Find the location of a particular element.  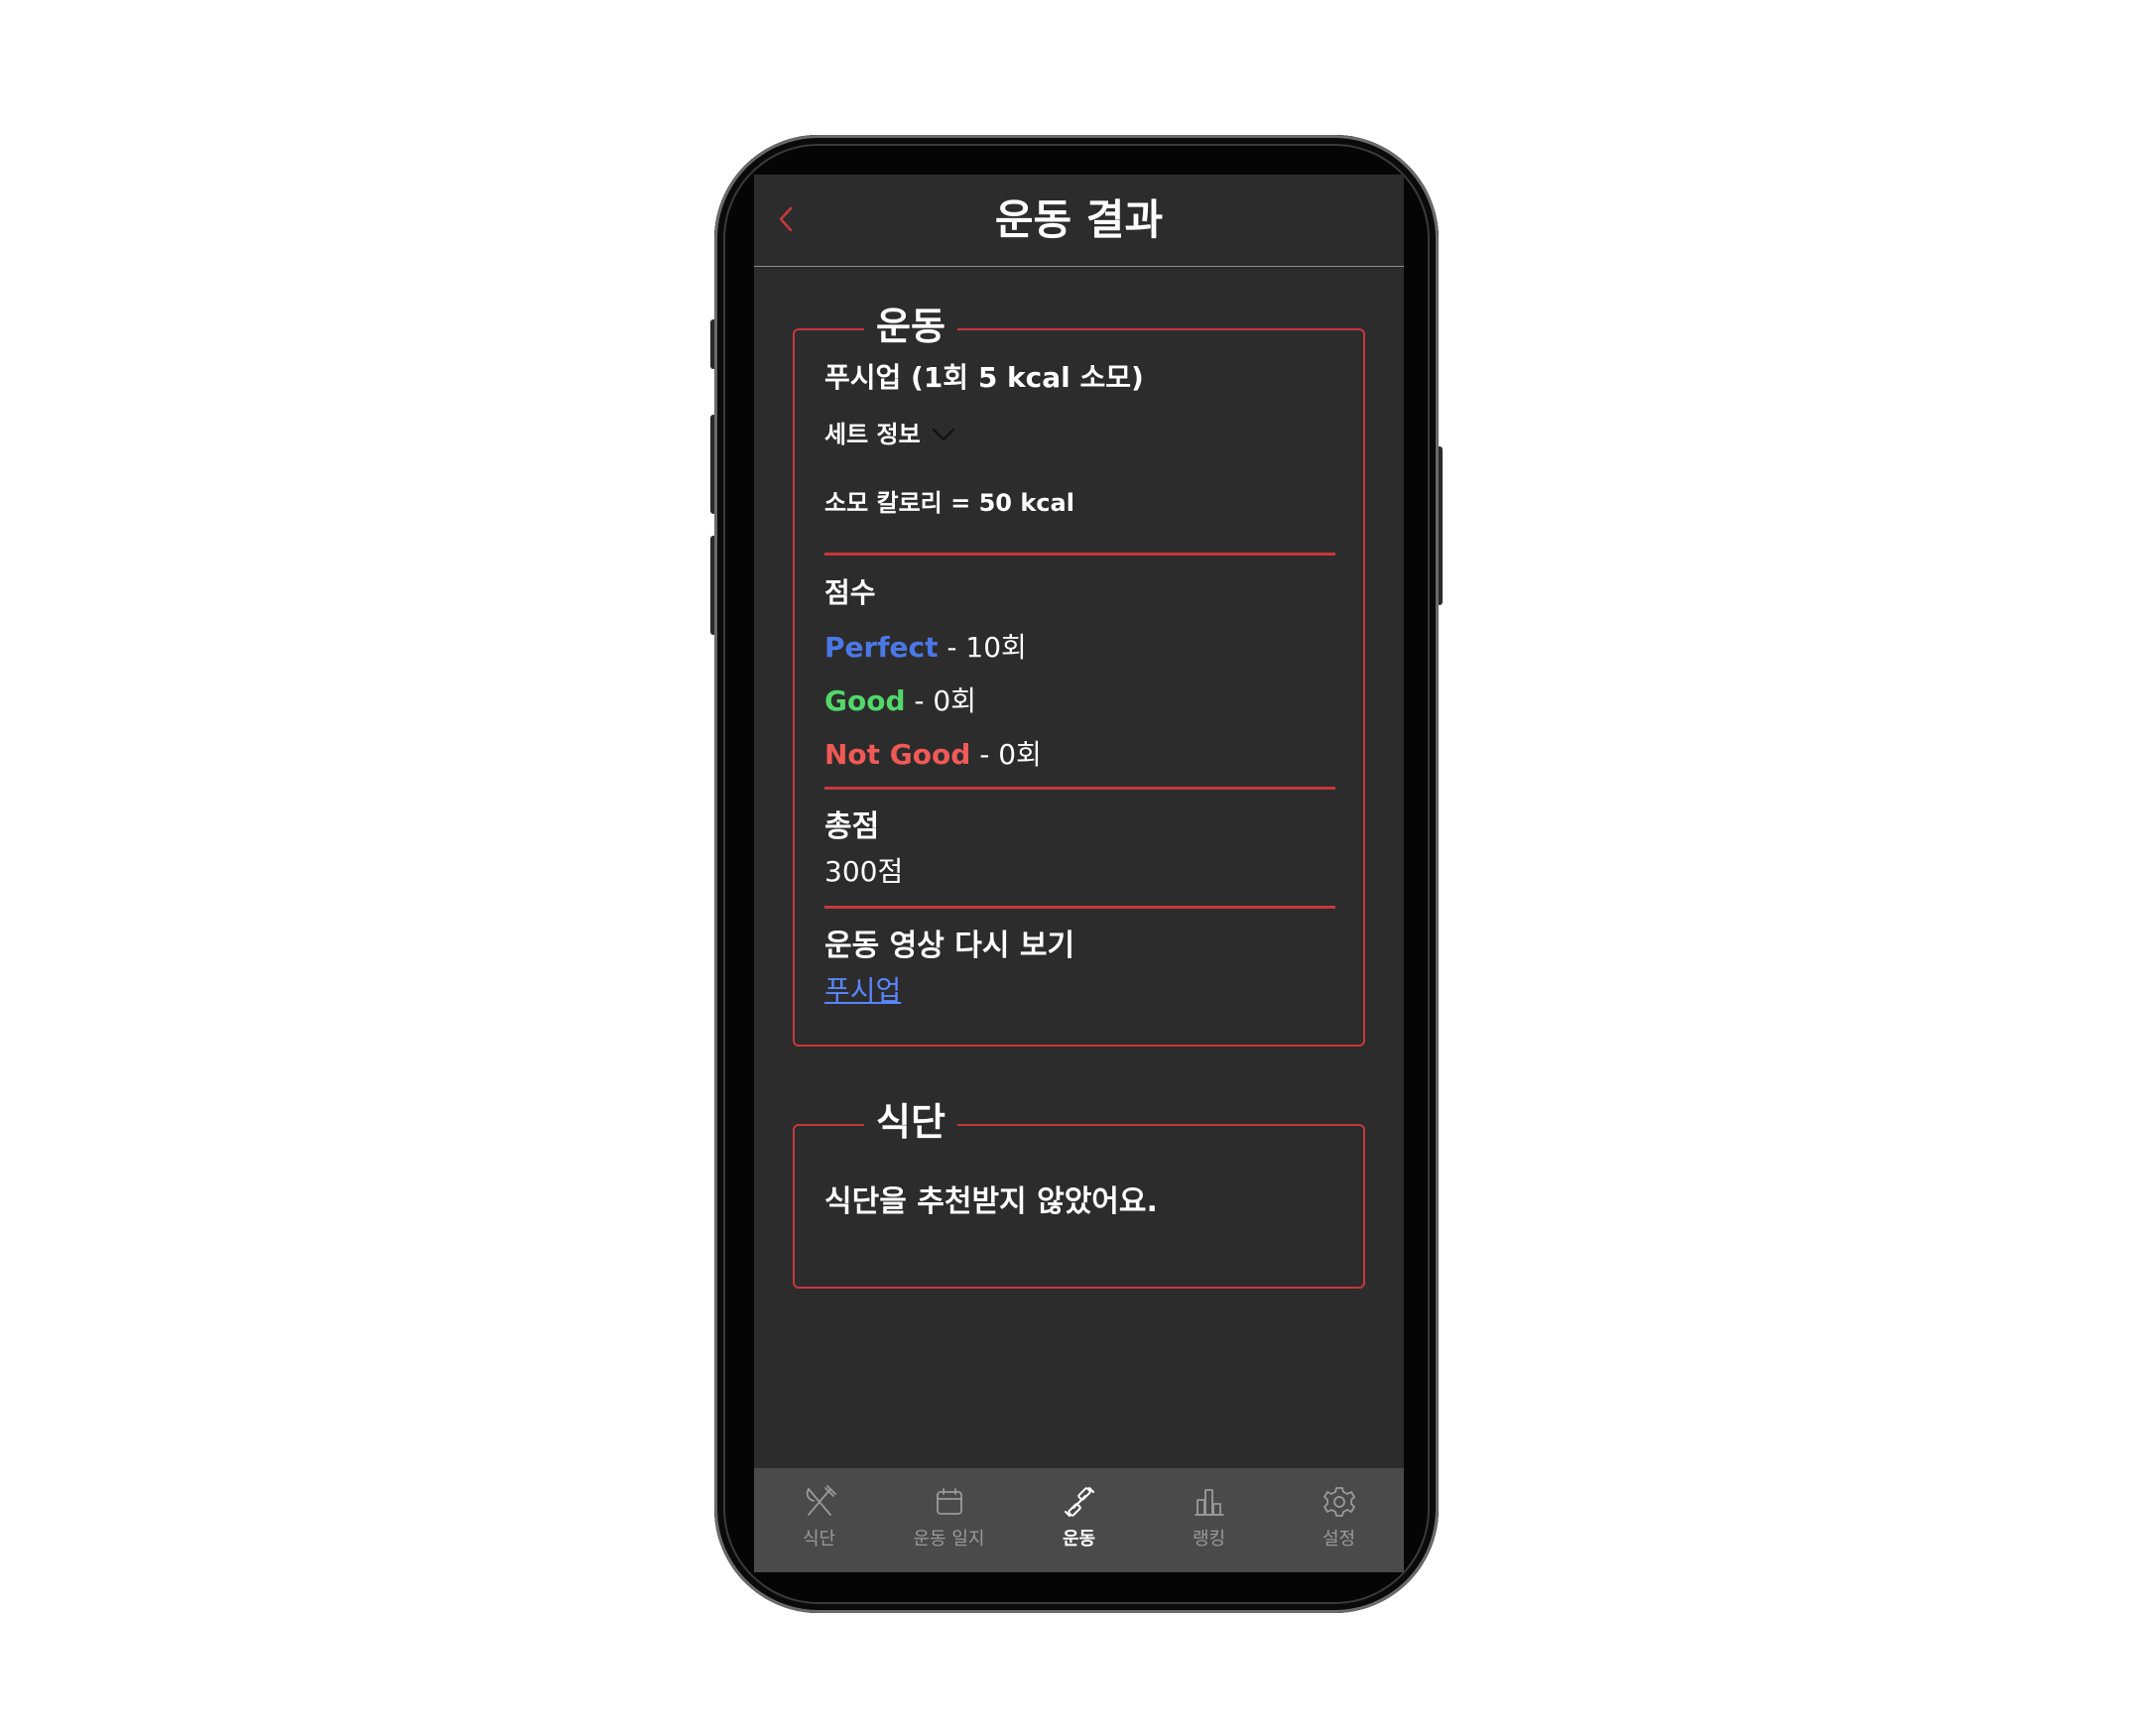

chevron-down-icon is located at coordinates (943, 434).